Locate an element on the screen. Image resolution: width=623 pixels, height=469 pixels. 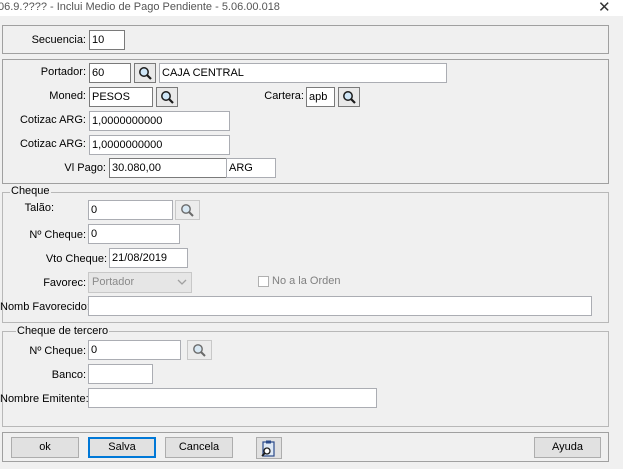
tercero-numero-input: 0 is located at coordinates (134, 350).